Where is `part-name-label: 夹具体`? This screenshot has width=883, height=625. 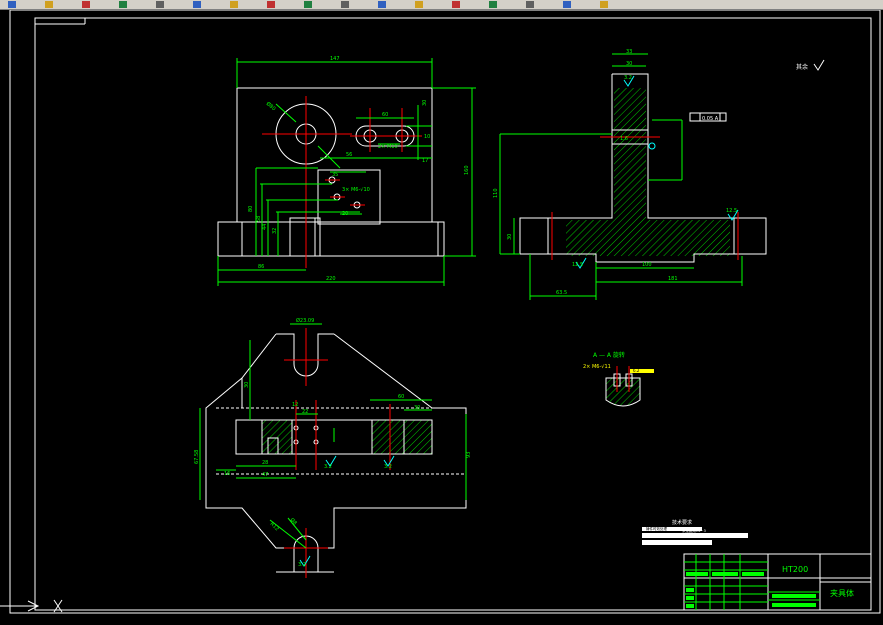
part-name-label: 夹具体 is located at coordinates (842, 593).